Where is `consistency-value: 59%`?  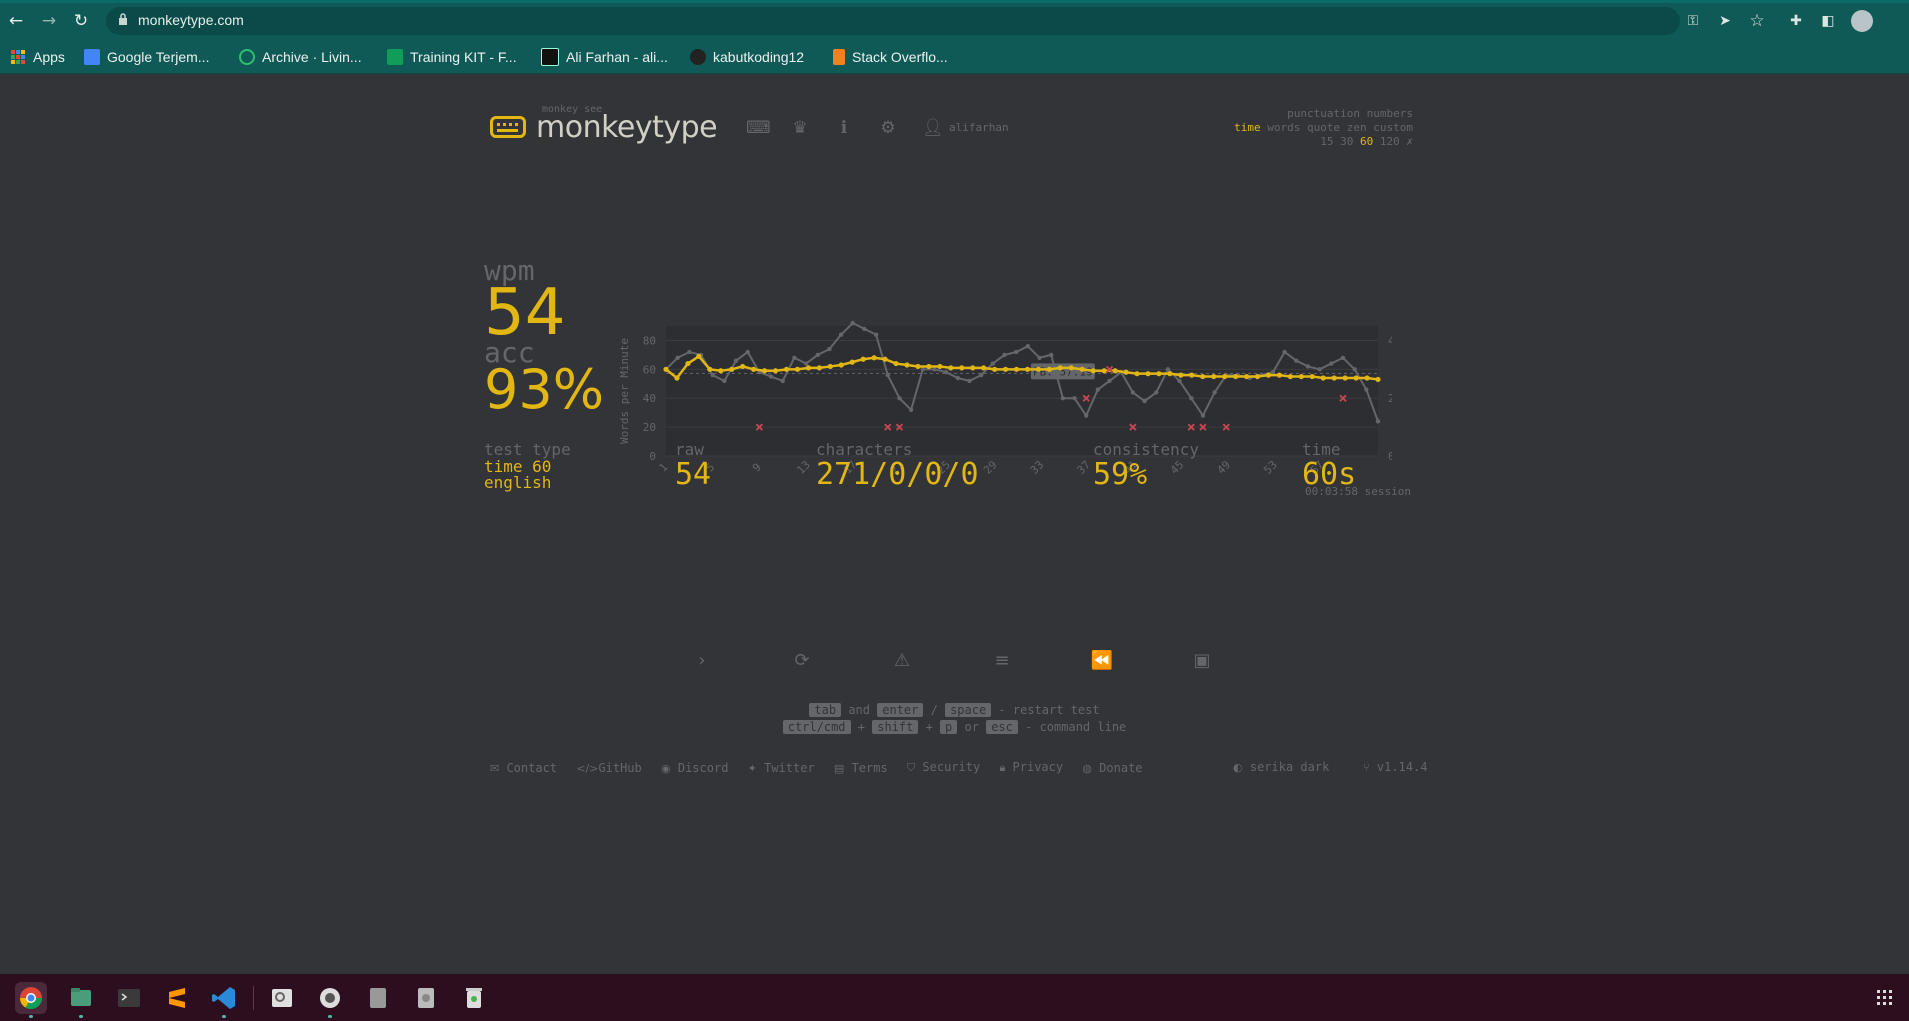 consistency-value: 59% is located at coordinates (1120, 474).